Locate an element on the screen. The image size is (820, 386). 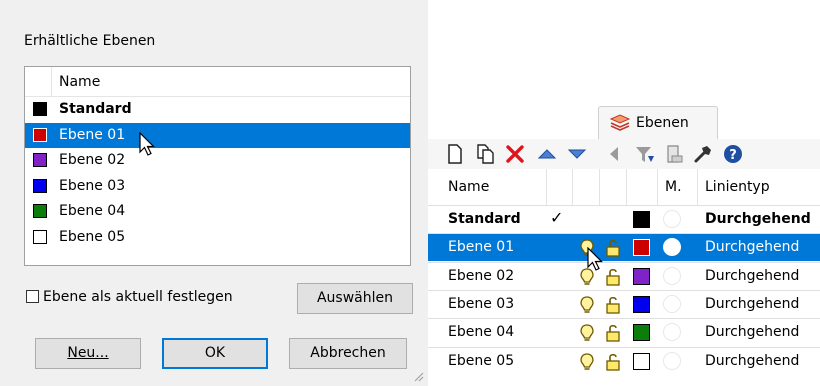
header-divider is located at coordinates (51, 81).